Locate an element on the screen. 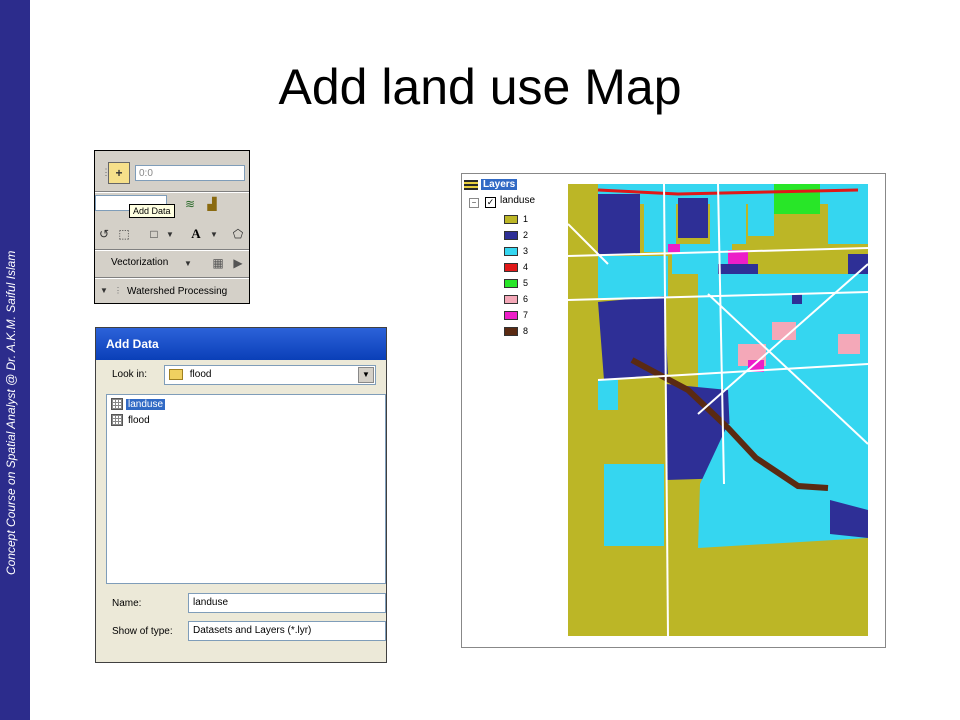 The width and height of the screenshot is (960, 720). raster-edit-icon: ▦ is located at coordinates (218, 263).